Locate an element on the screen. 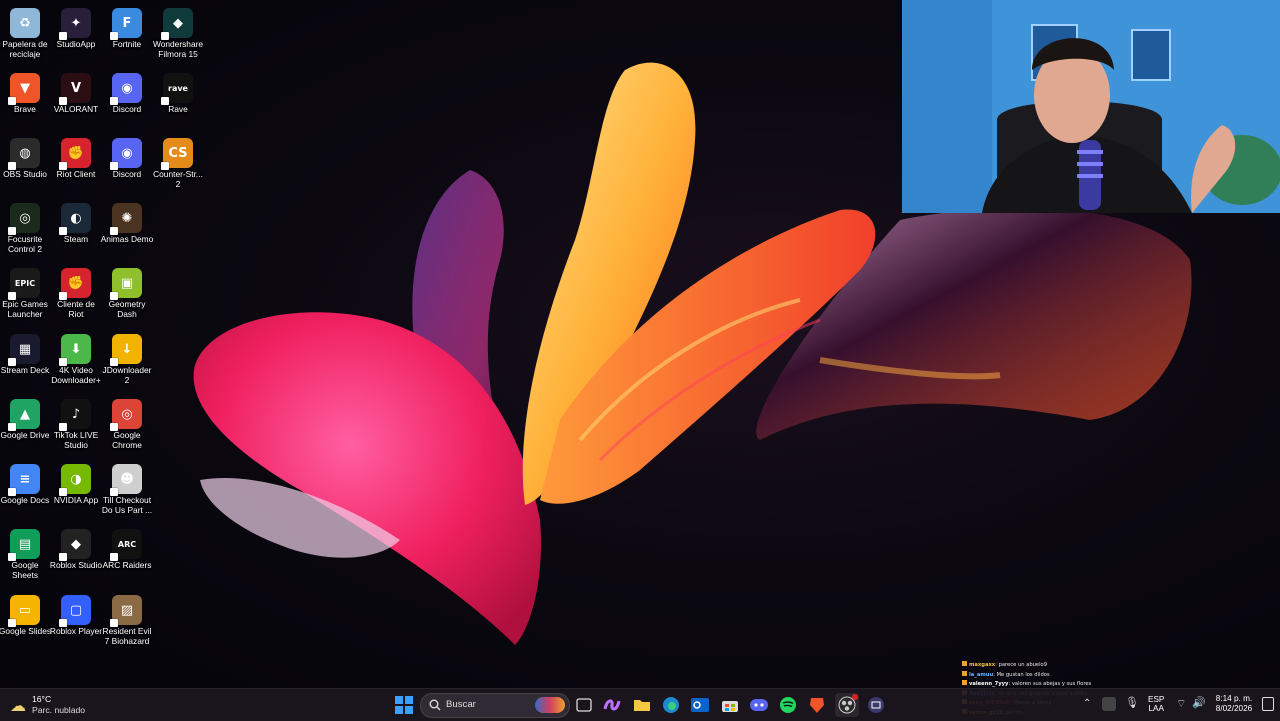 Image resolution: width=1280 pixels, height=721 pixels. webcam-overlay is located at coordinates (1091, 106).